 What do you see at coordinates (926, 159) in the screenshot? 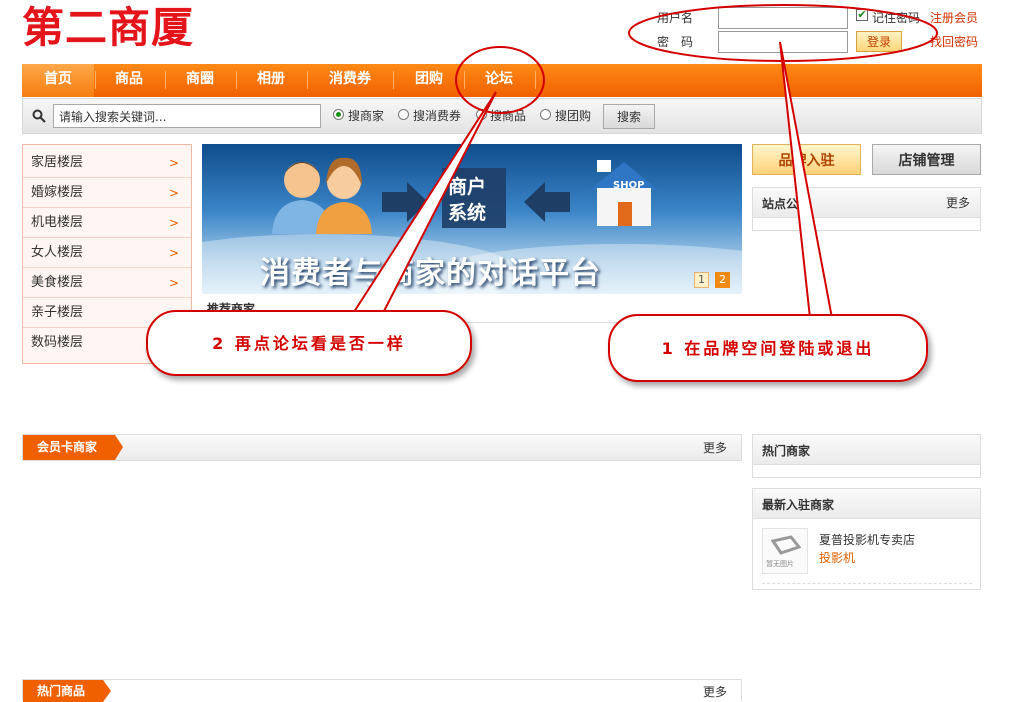
I see `shop-manage-button: 店铺管理` at bounding box center [926, 159].